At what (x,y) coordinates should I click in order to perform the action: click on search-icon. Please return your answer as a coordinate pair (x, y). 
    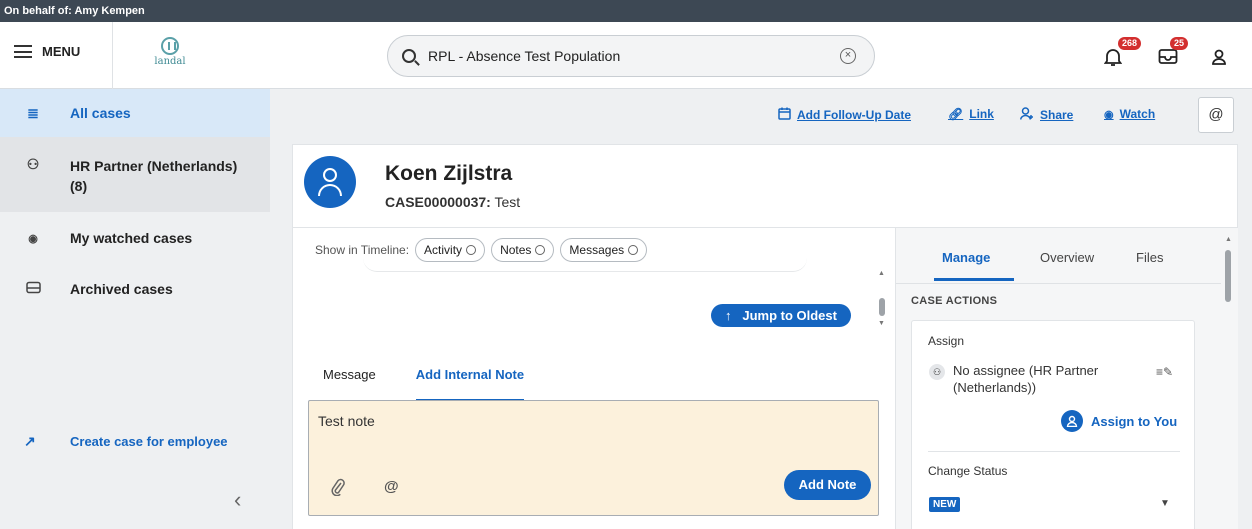
    Looking at the image, I should click on (409, 56).